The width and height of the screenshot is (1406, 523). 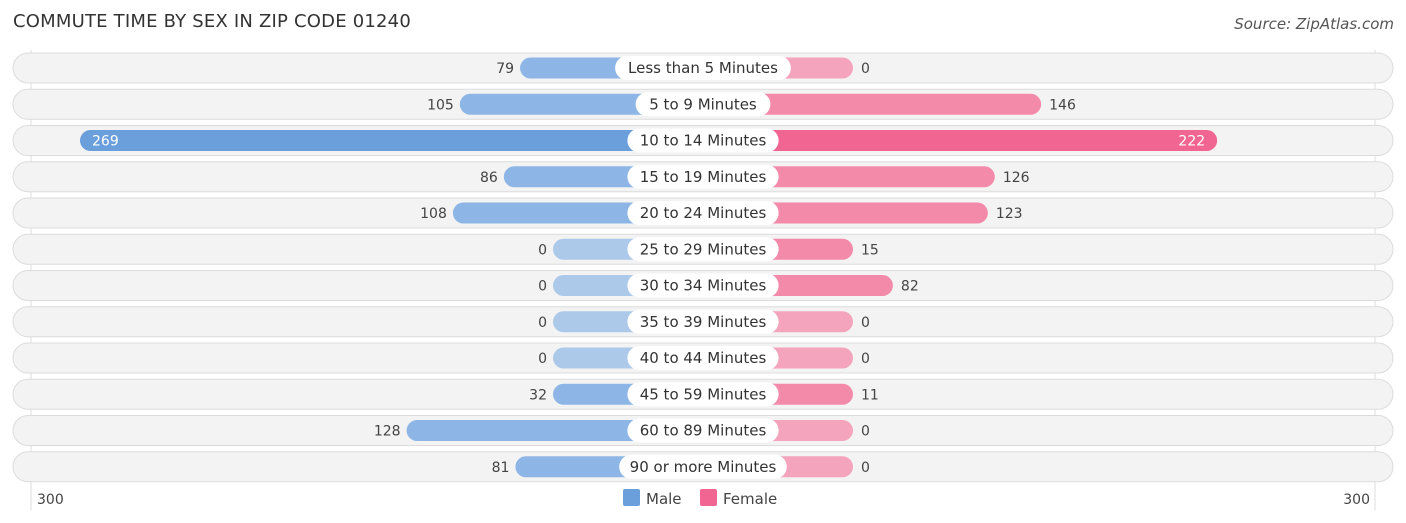 What do you see at coordinates (703, 177) in the screenshot?
I see `category-label: 15 to 19 Minutes` at bounding box center [703, 177].